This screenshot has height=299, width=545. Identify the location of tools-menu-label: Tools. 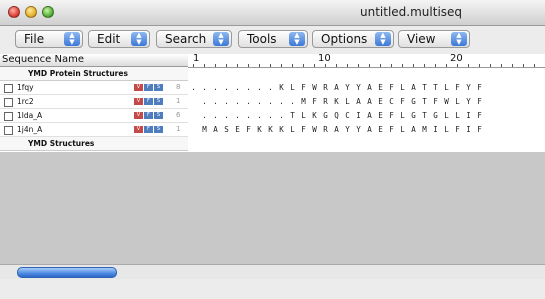
(262, 39).